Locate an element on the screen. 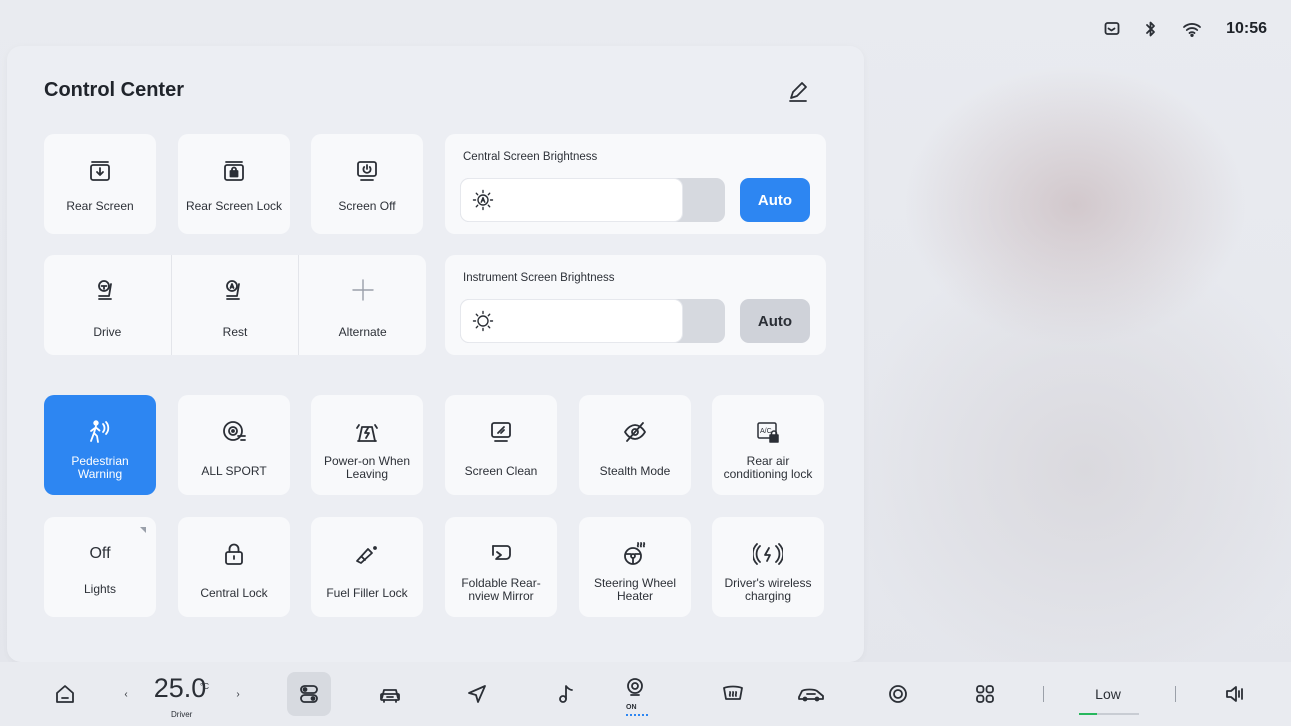 The image size is (1291, 726). foldable-mirror-button: Foldable Rear-nview Mirror is located at coordinates (501, 567).